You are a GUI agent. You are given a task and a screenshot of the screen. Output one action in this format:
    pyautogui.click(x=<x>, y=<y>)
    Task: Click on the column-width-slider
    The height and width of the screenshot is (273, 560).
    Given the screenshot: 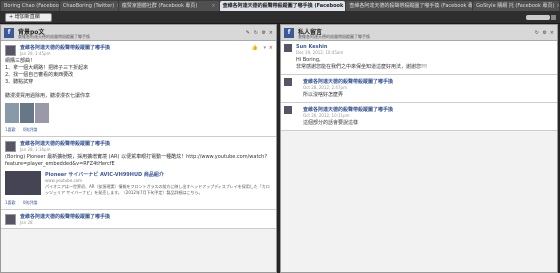 What is the action you would take?
    pyautogui.click(x=538, y=17)
    